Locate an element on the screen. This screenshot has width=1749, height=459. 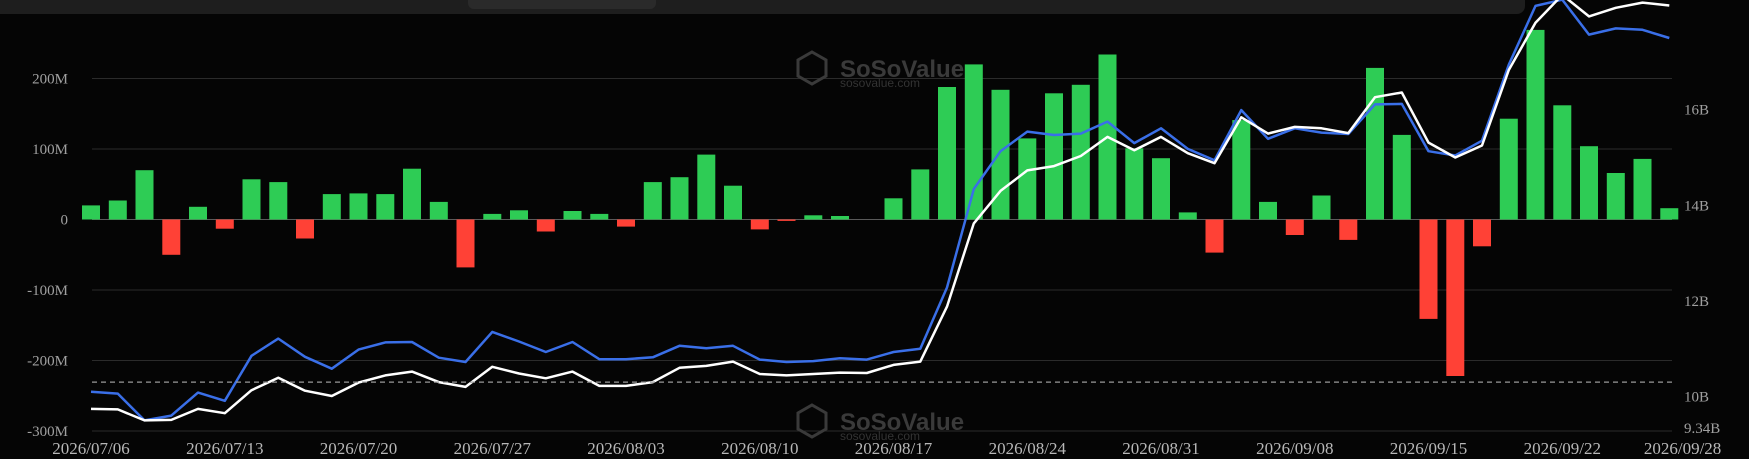
x-tick-label: 2026/08/17 is located at coordinates (894, 448).